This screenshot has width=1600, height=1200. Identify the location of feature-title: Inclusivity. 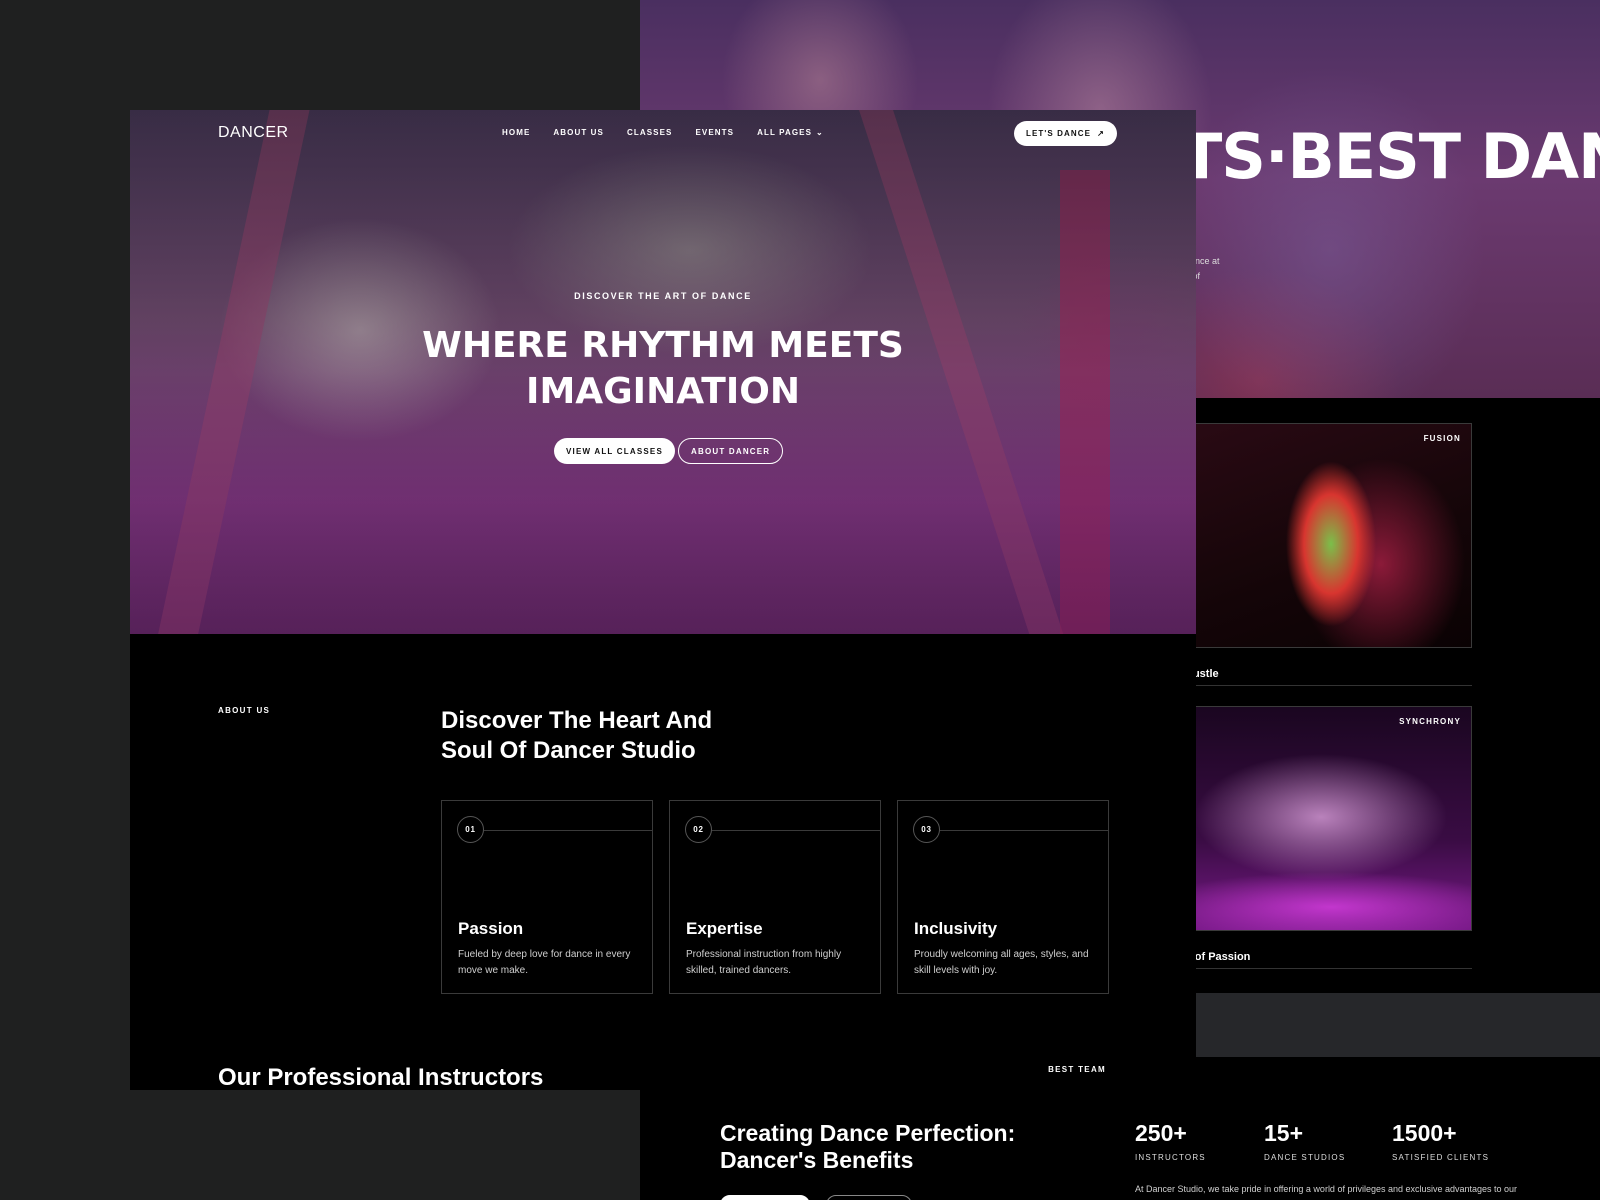
(956, 928).